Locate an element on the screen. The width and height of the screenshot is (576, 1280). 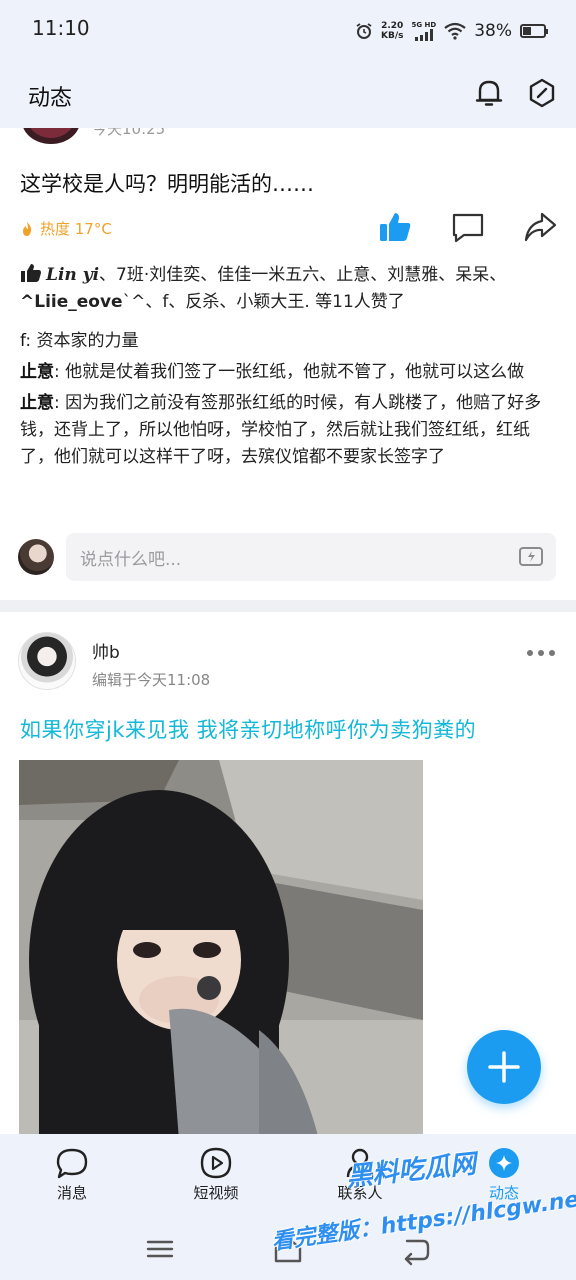
comment-icon is located at coordinates (468, 227).